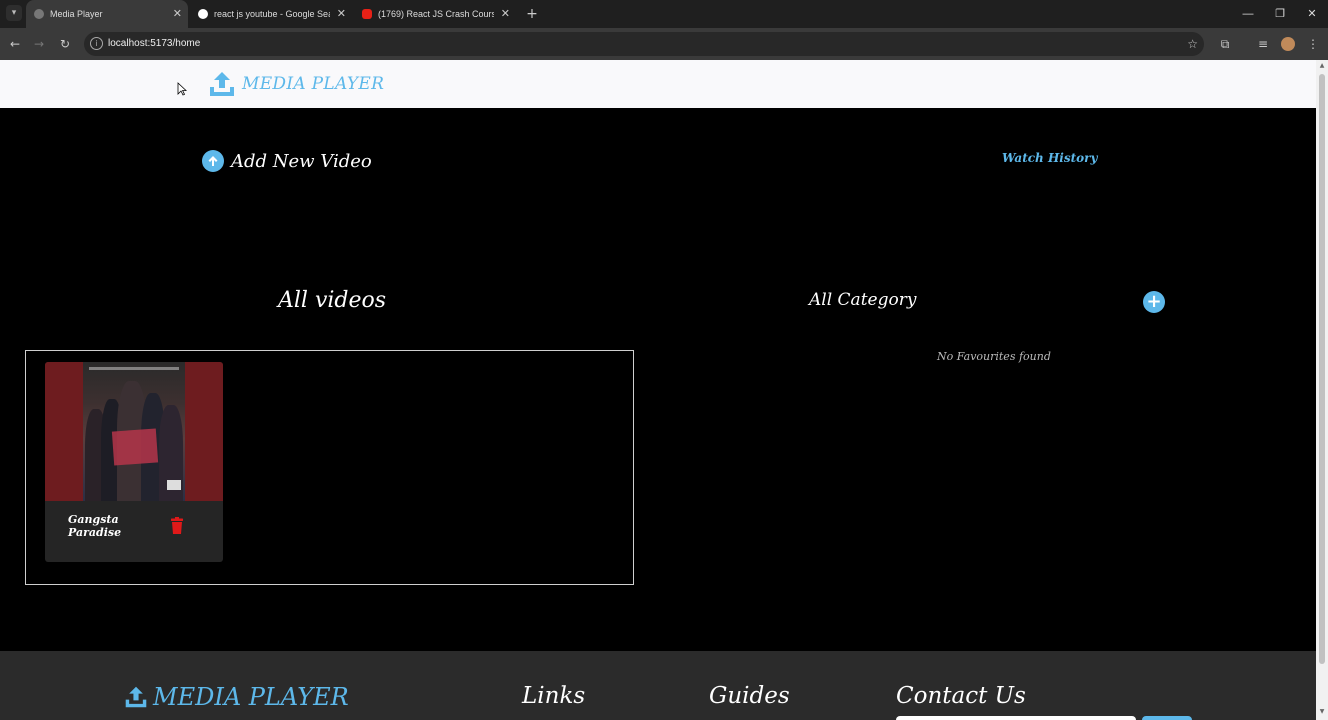 This screenshot has width=1328, height=720. Describe the element at coordinates (39, 44) in the screenshot. I see `forward-button: →` at that location.